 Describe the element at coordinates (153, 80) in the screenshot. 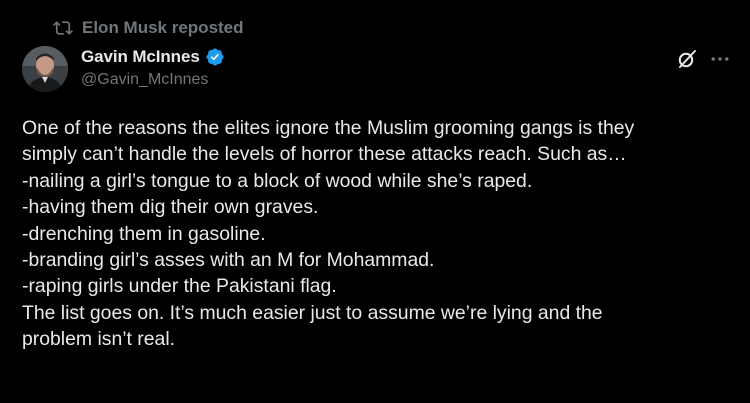

I see `author-handle: @Gavin_McInnes` at that location.